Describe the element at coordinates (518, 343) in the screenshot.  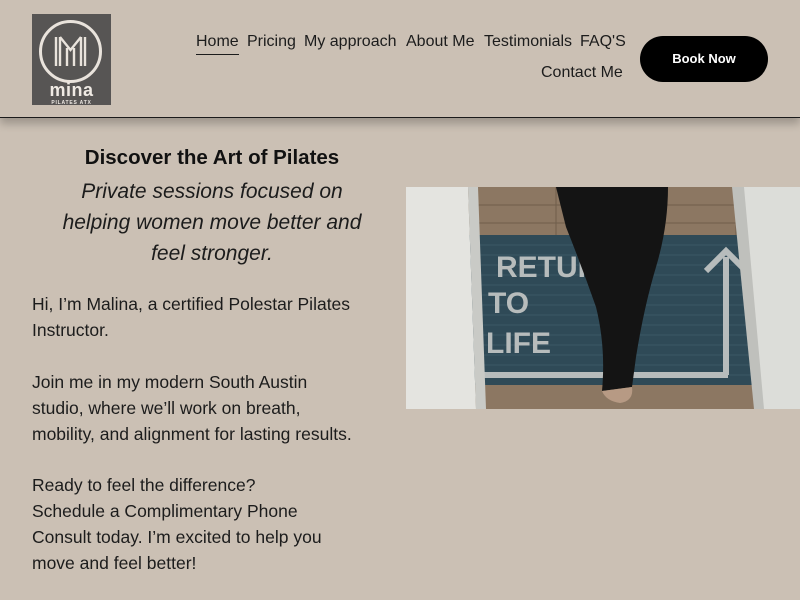
I see `mat-text: LIFE` at that location.